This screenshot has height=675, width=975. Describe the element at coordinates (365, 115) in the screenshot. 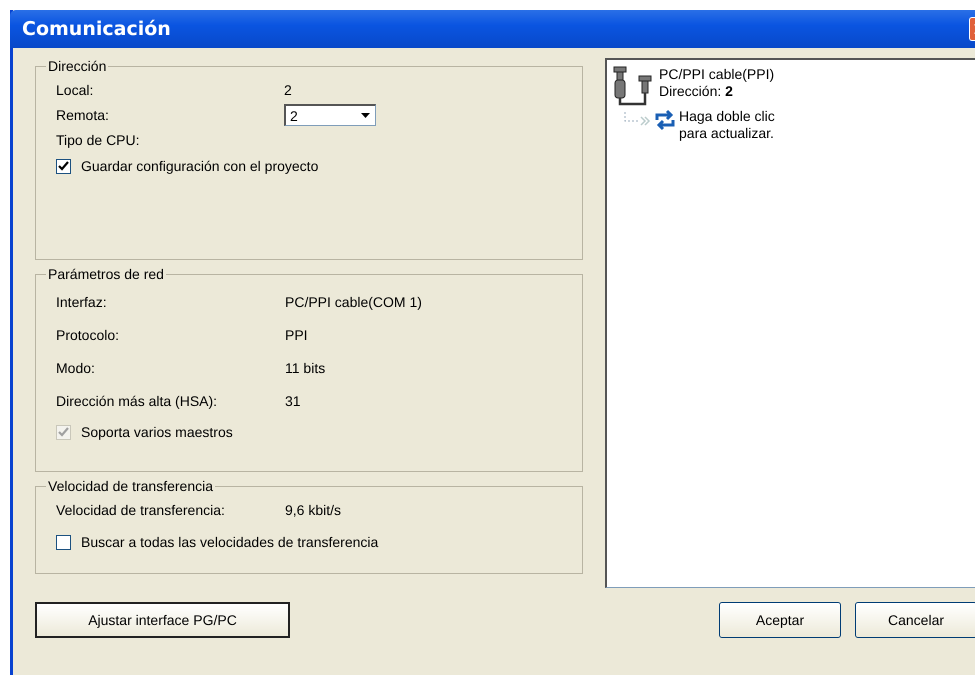

I see `caret-icon` at that location.